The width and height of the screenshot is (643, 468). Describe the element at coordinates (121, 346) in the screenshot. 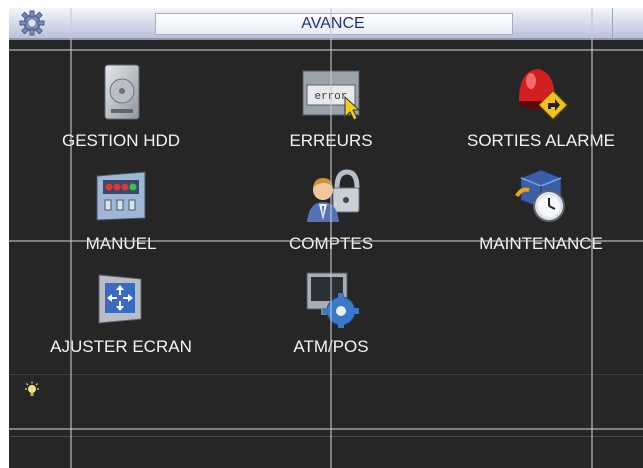

I see `menu-item-label: AJUSTER ECRAN` at that location.